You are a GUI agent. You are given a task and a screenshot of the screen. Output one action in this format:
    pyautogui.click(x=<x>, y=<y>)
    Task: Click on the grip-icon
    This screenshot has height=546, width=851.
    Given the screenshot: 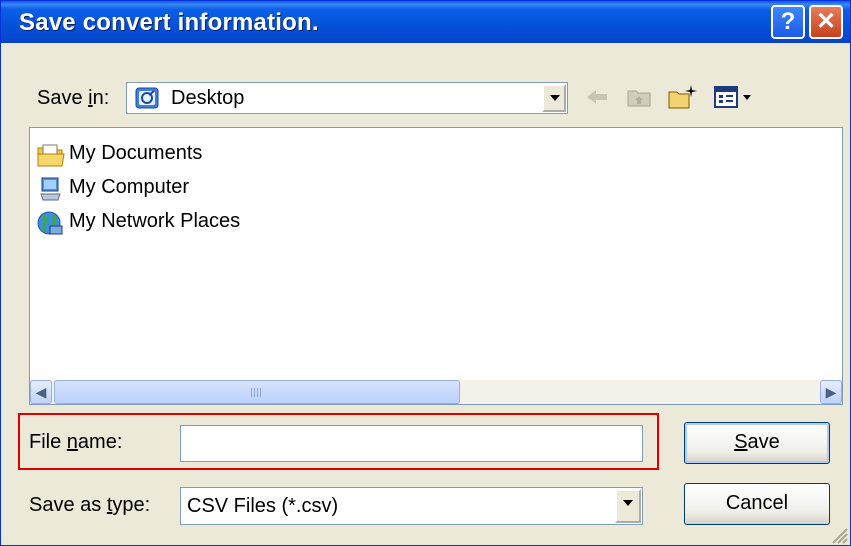 What is the action you would take?
    pyautogui.click(x=257, y=392)
    